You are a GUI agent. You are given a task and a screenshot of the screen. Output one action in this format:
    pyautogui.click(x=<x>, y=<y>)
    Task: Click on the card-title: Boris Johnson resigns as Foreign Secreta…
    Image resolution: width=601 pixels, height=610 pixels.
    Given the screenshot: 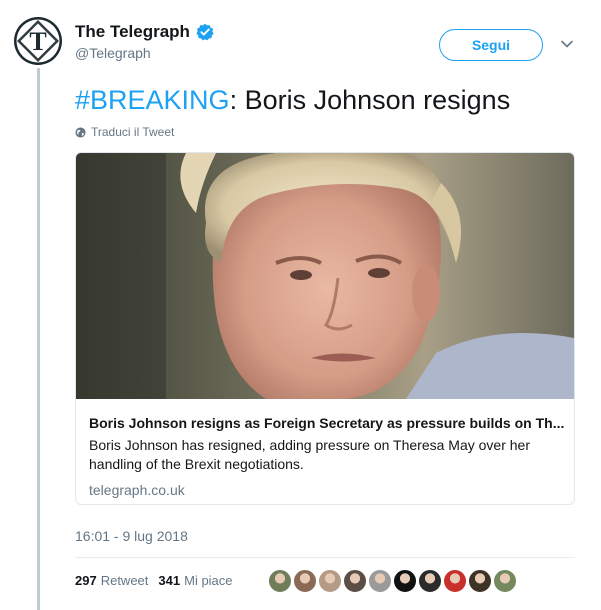 What is the action you would take?
    pyautogui.click(x=327, y=423)
    